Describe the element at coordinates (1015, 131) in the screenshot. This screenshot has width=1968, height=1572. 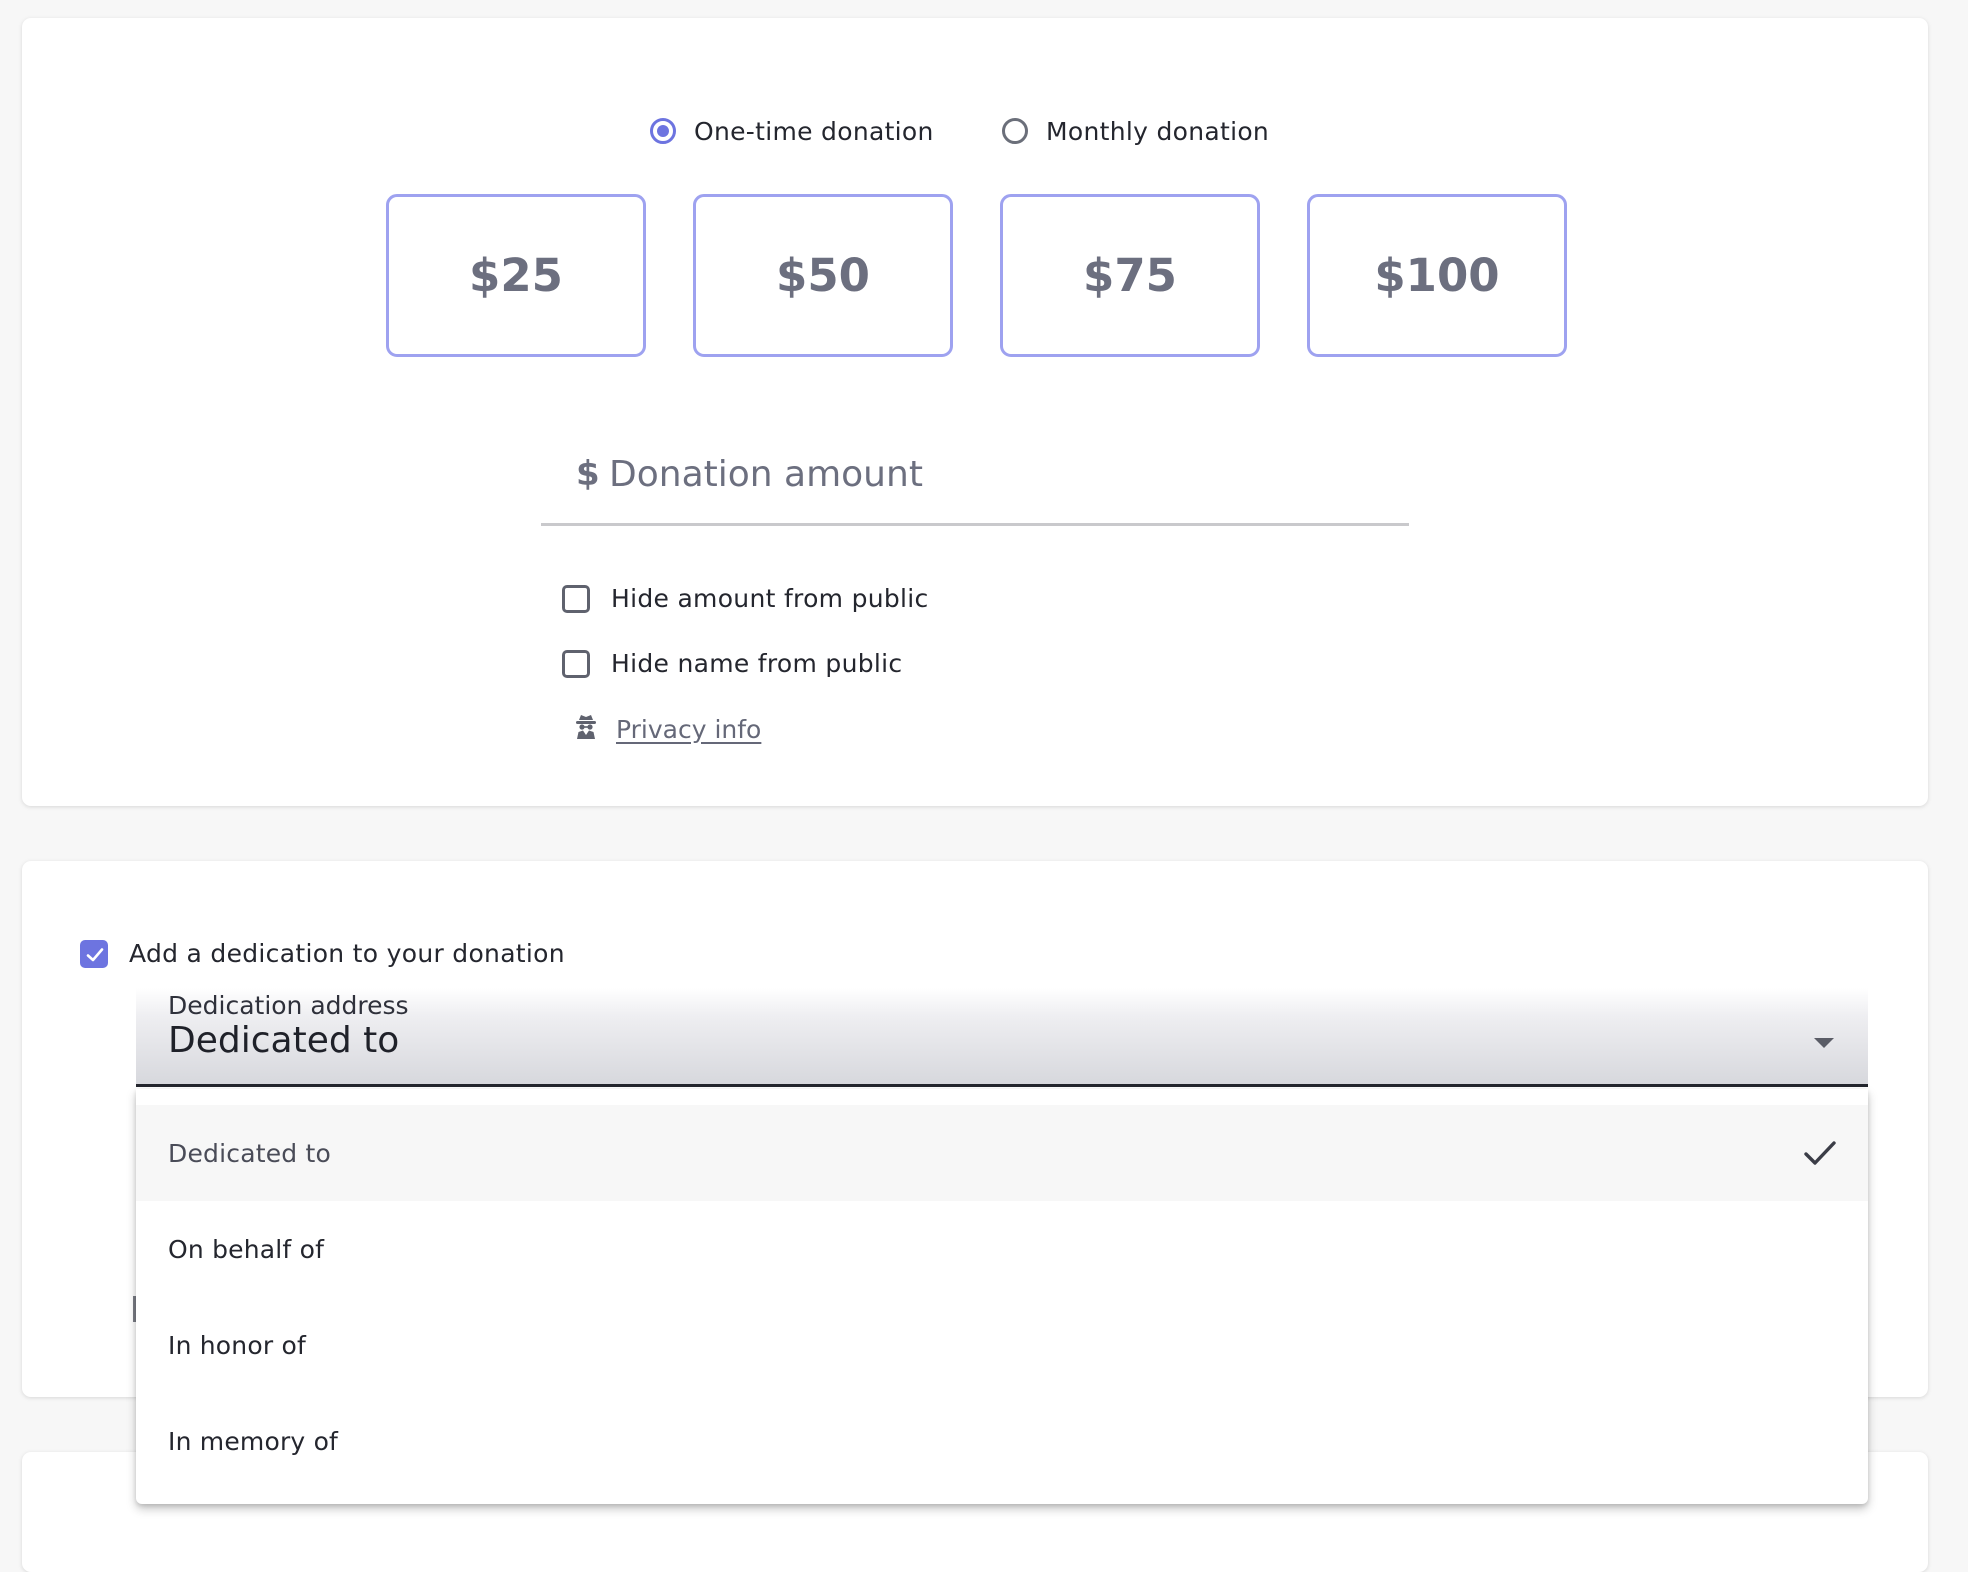
I see `radio-unselected-icon` at that location.